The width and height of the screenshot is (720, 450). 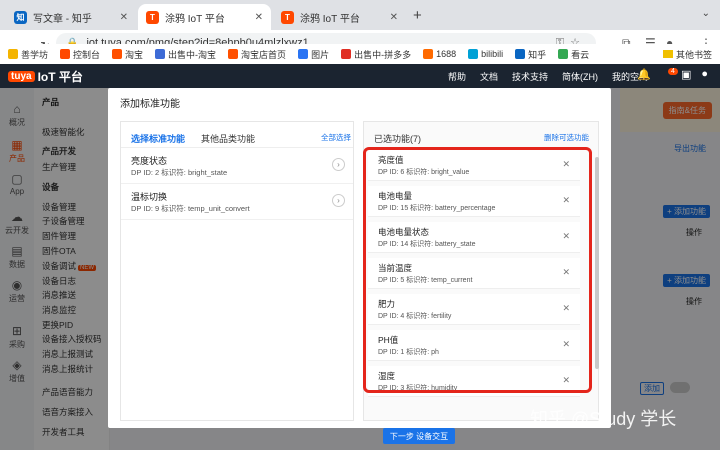 I want to click on bookmark-label: 淘宝, so click(x=134, y=54).